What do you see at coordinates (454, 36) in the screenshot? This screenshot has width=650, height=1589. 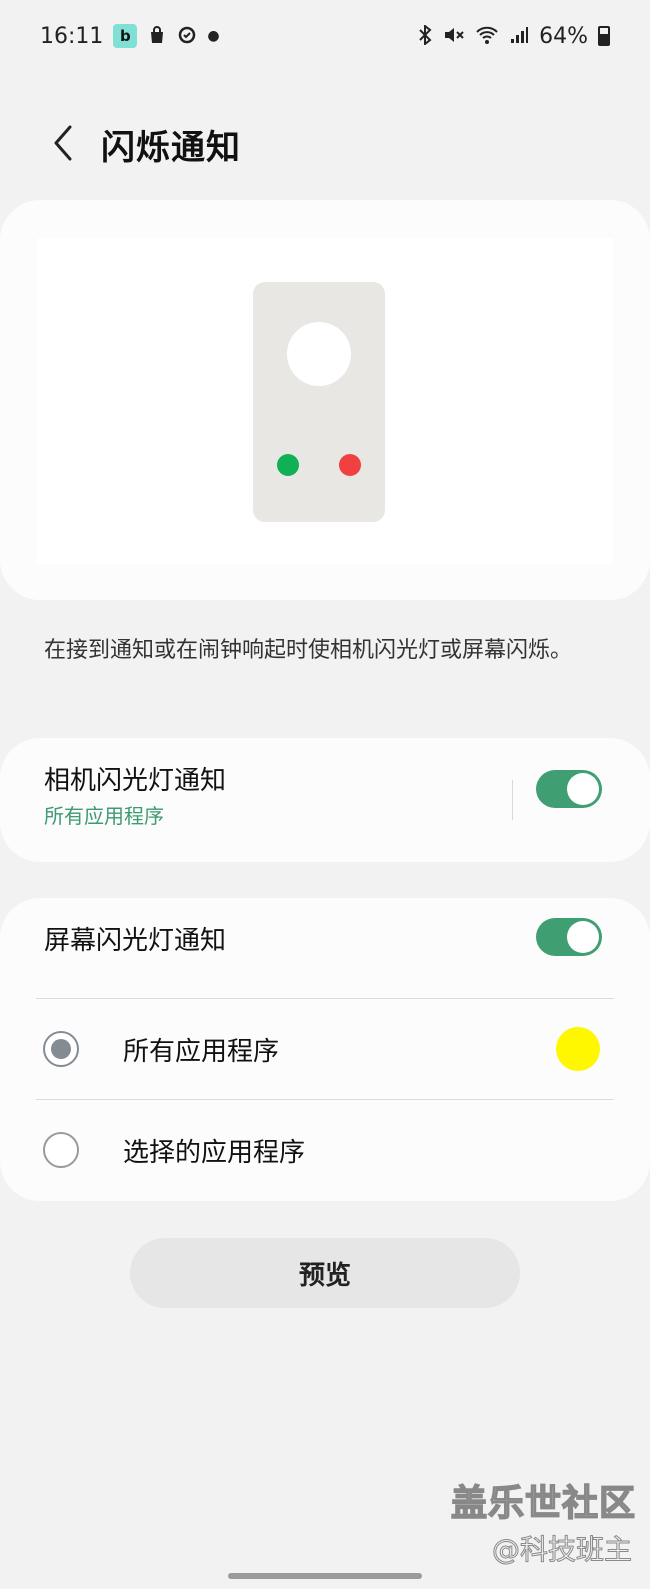 I see `mute-icon` at bounding box center [454, 36].